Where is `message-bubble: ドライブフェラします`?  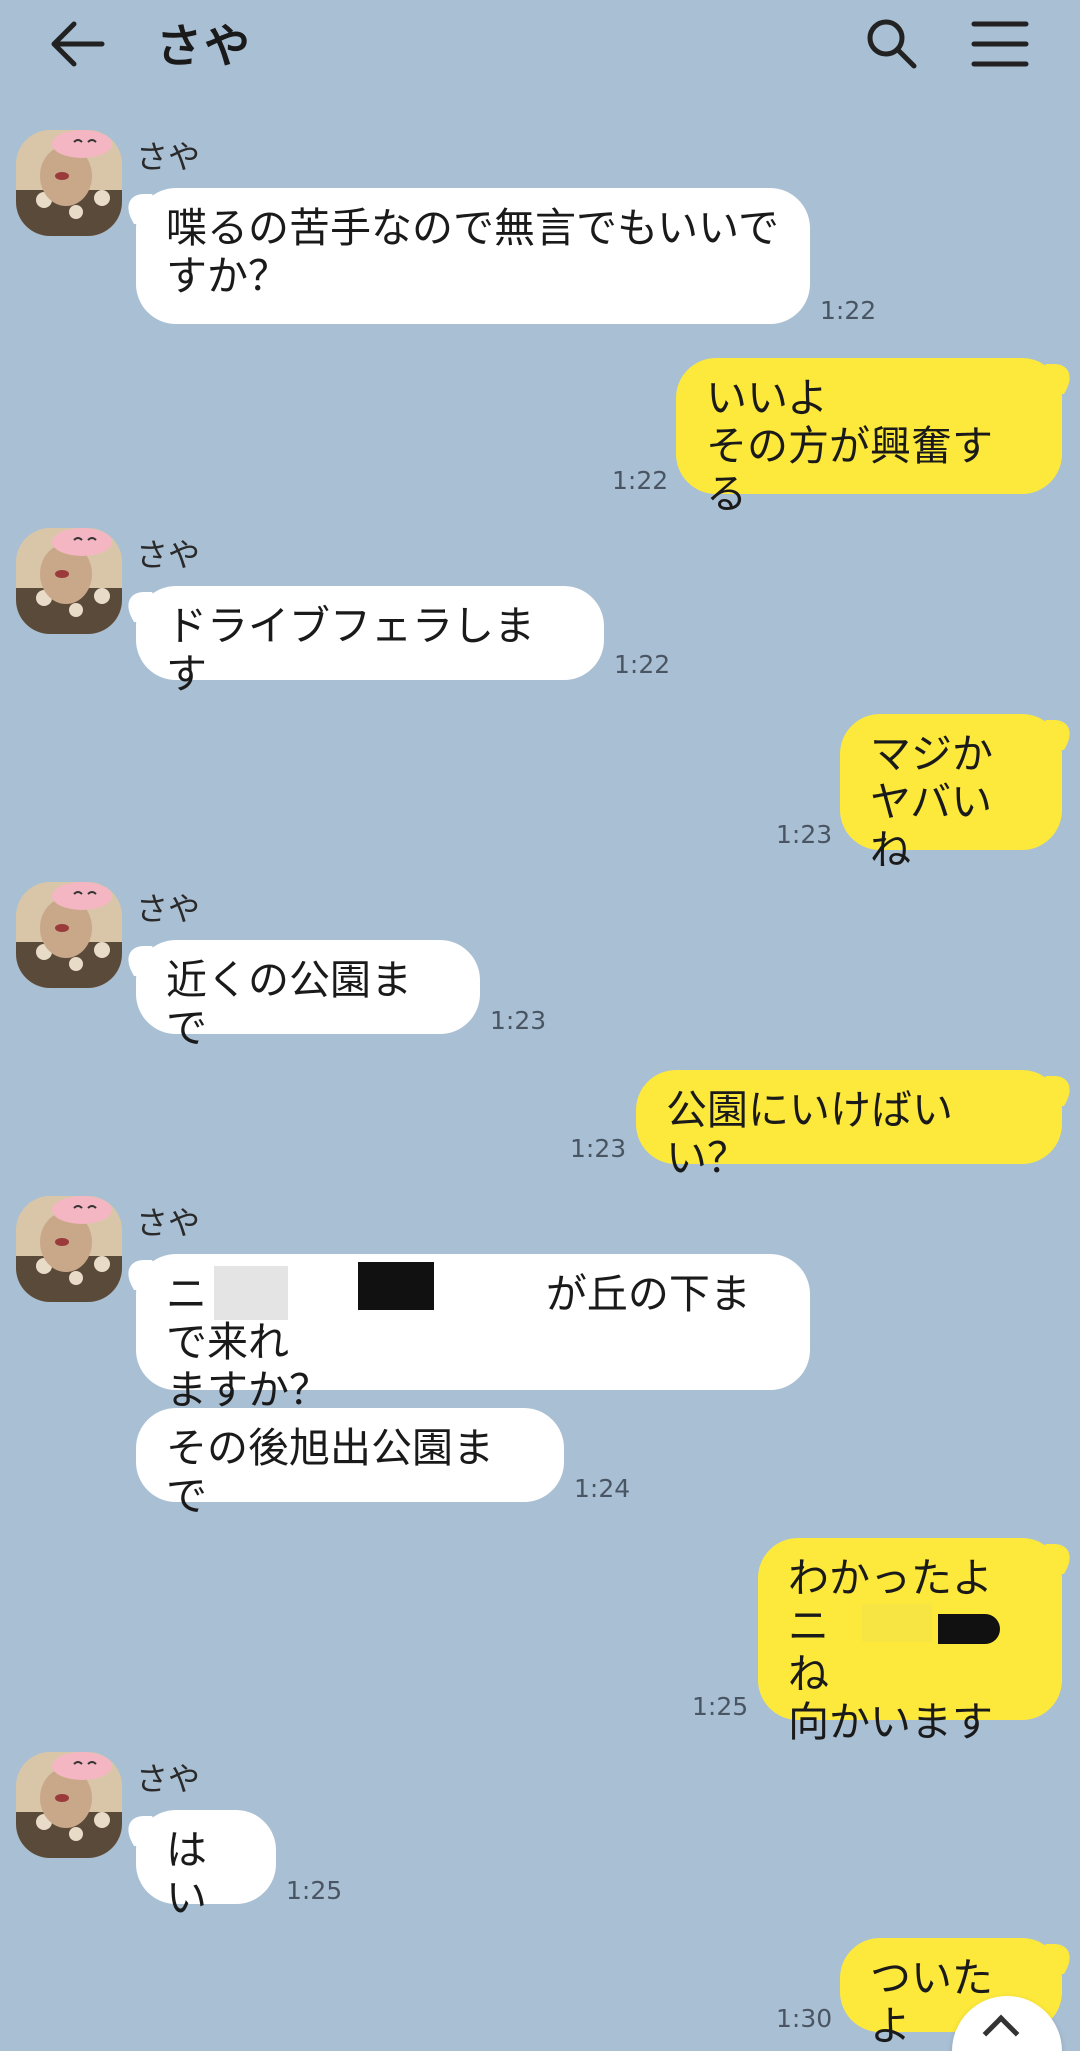 message-bubble: ドライブフェラします is located at coordinates (370, 642).